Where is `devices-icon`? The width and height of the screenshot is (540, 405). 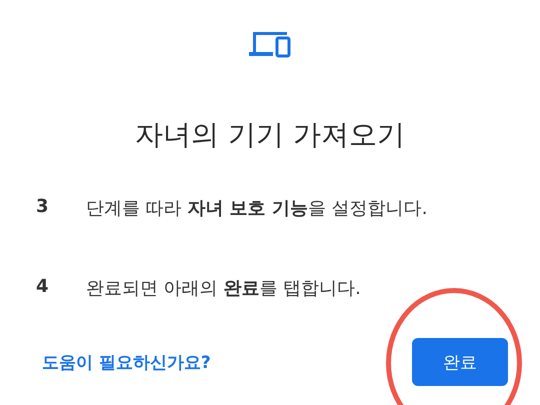 devices-icon is located at coordinates (270, 44).